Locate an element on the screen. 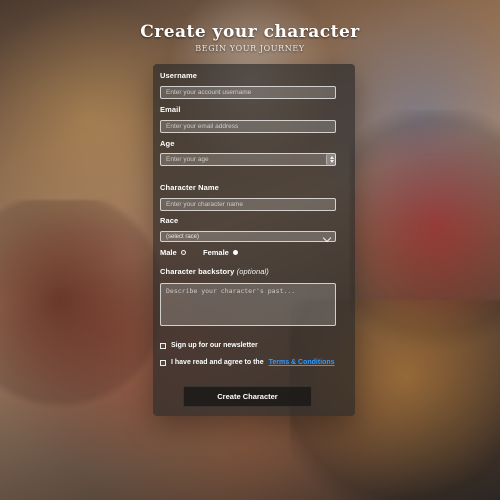  backstory-textarea is located at coordinates (248, 304).